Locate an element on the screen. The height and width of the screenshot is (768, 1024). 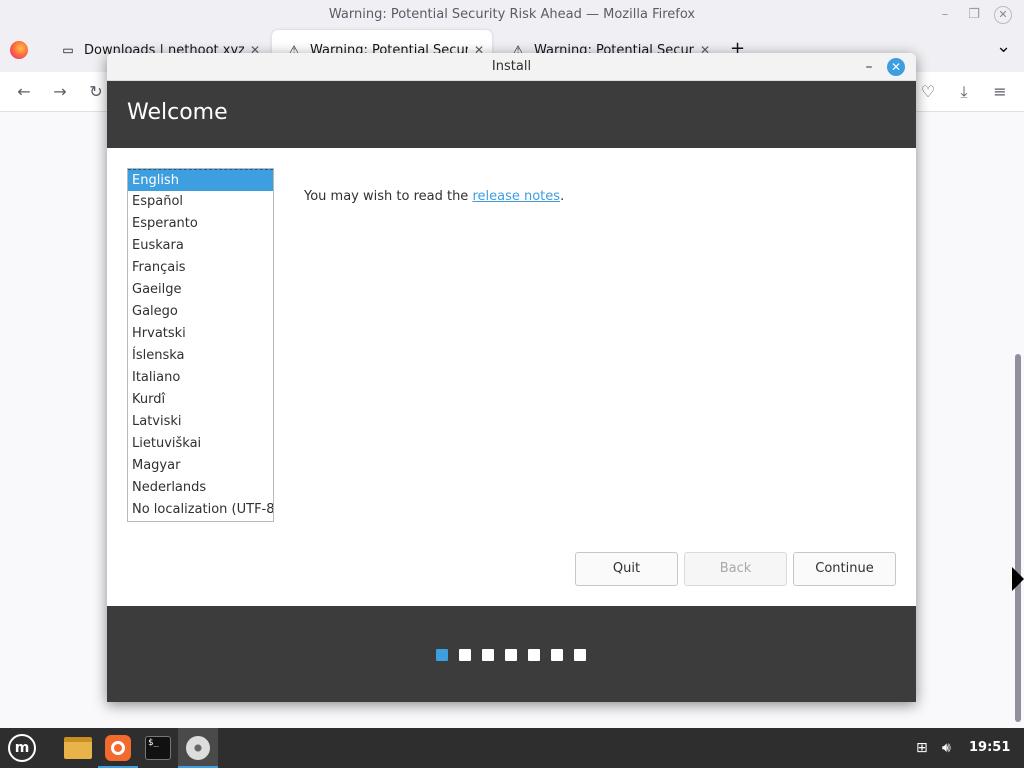
install-window-title: Install is located at coordinates (511, 66).